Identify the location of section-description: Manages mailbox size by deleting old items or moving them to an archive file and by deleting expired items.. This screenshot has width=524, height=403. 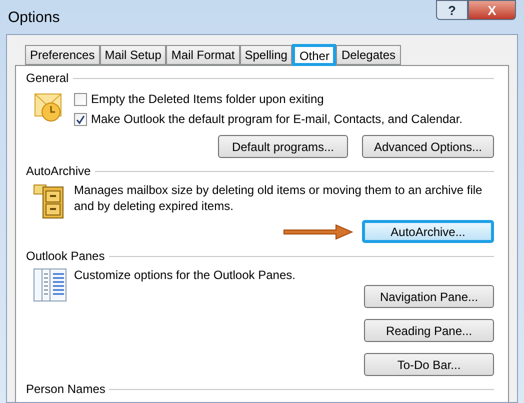
(279, 198).